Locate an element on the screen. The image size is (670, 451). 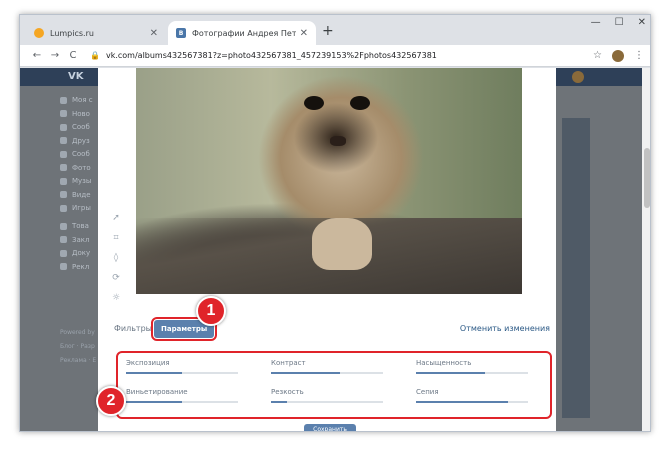
sidebar-item: Игры is located at coordinates (80, 208).